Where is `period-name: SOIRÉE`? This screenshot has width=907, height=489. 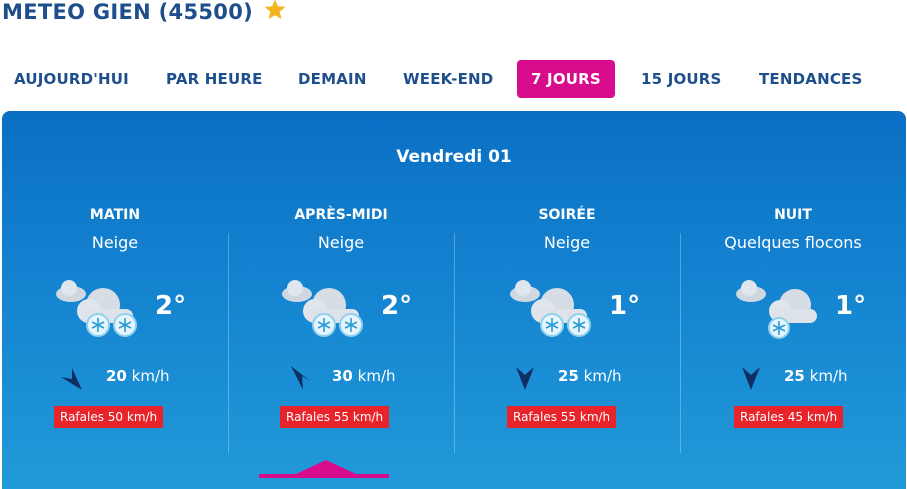 period-name: SOIRÉE is located at coordinates (567, 215).